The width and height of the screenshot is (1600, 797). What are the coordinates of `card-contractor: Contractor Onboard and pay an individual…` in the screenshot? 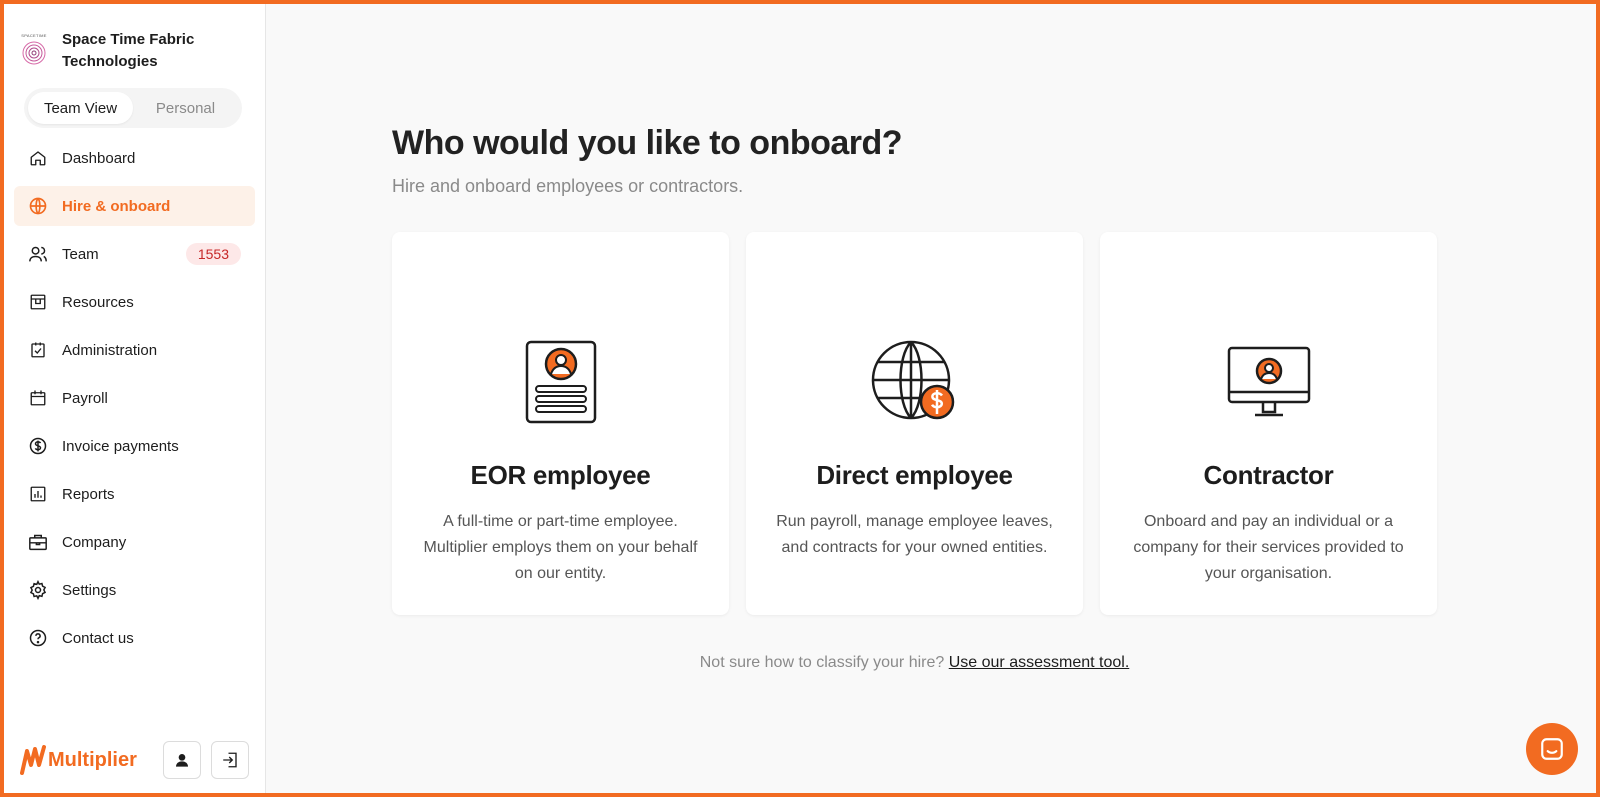 It's located at (1268, 423).